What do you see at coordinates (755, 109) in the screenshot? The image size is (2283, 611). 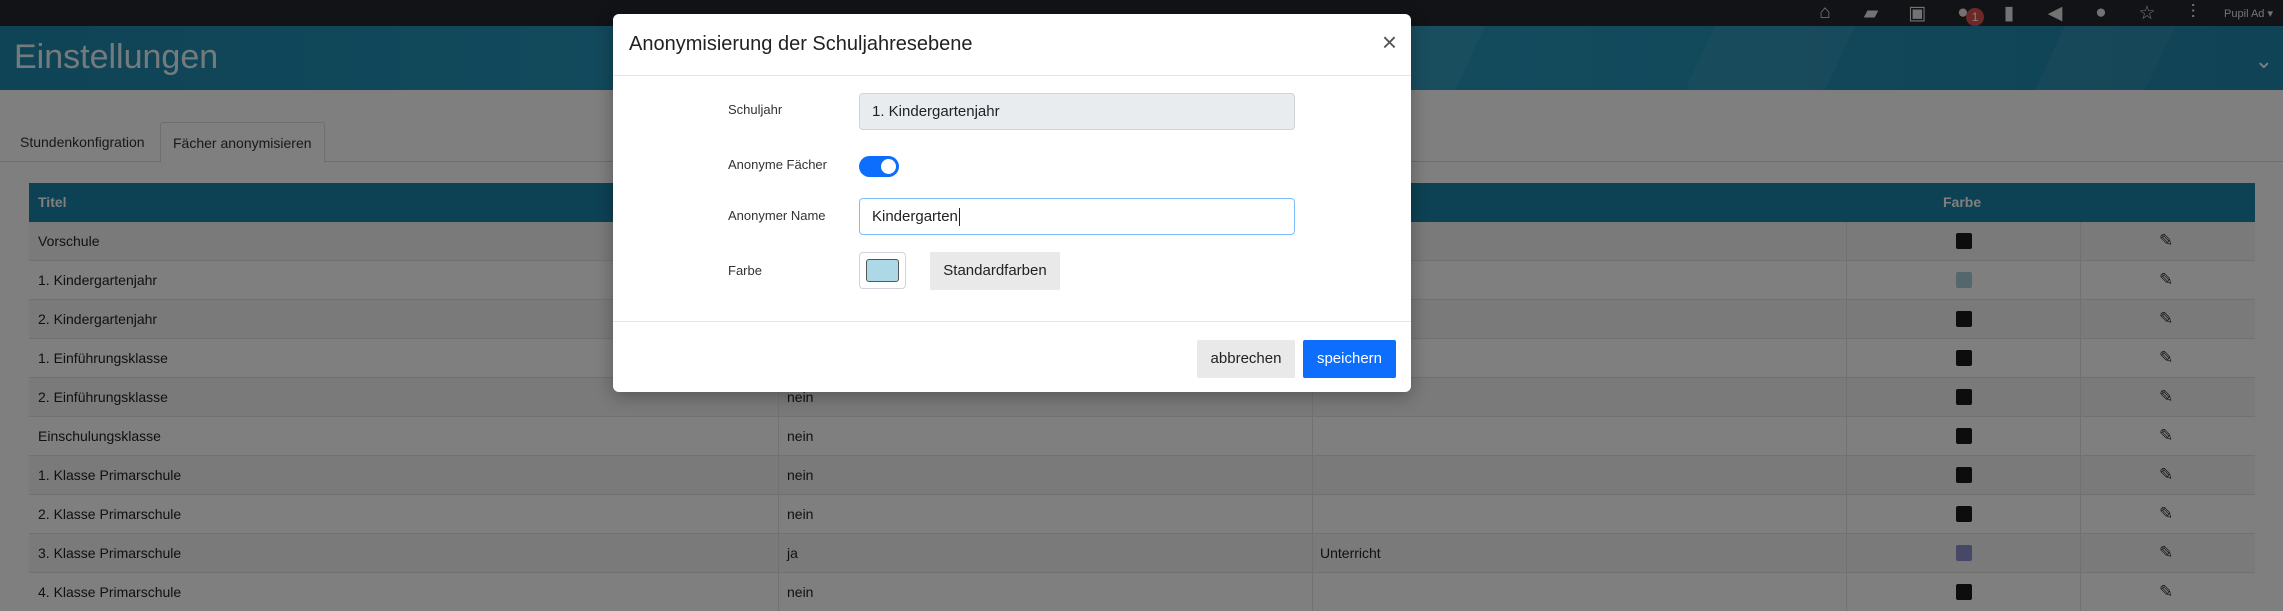 I see `schuljahr-label: Schuljahr` at bounding box center [755, 109].